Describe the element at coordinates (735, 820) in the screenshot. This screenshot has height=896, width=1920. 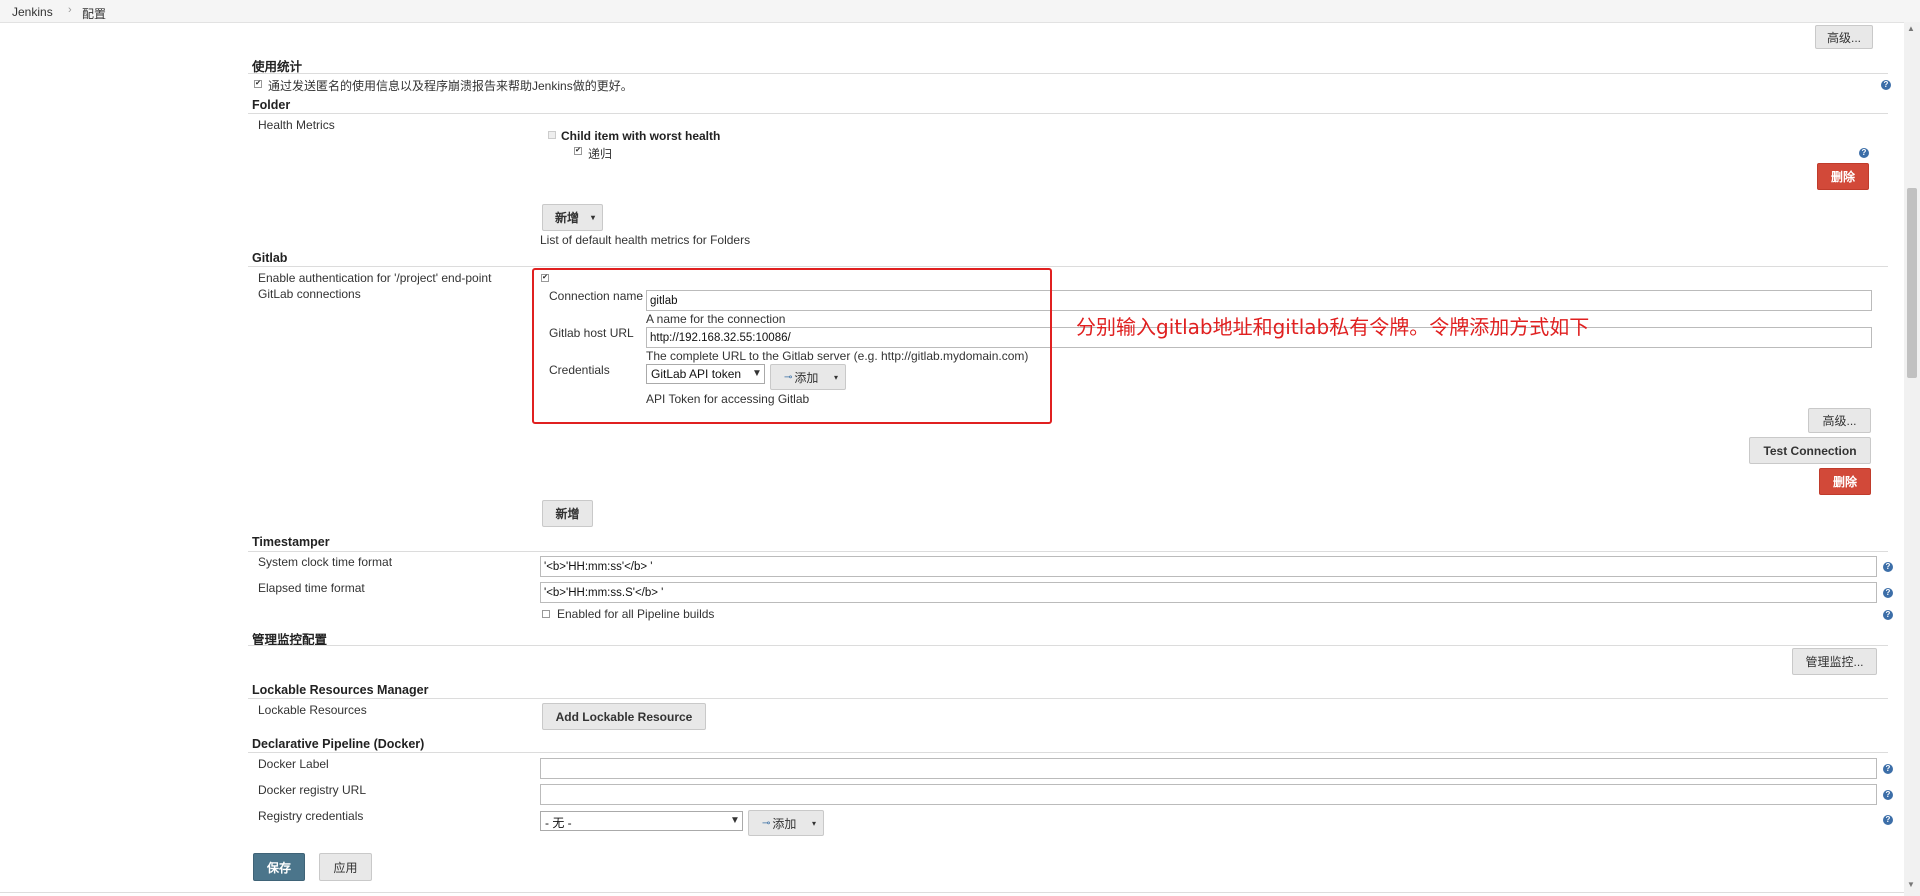
I see `chevron-down-icon: ▼` at that location.